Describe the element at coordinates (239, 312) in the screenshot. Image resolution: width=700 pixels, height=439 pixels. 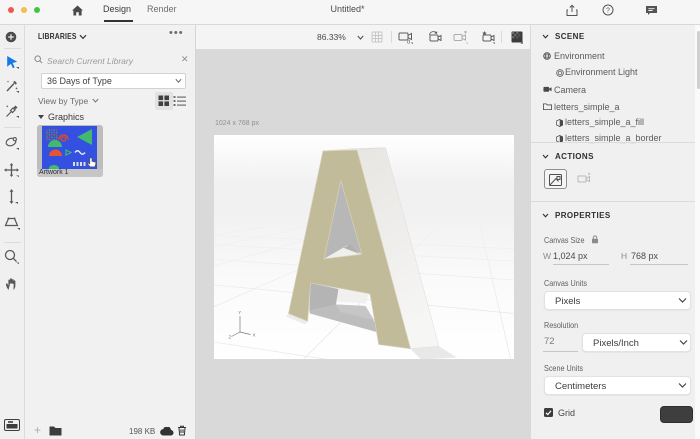
I see `svg-text: Y` at that location.